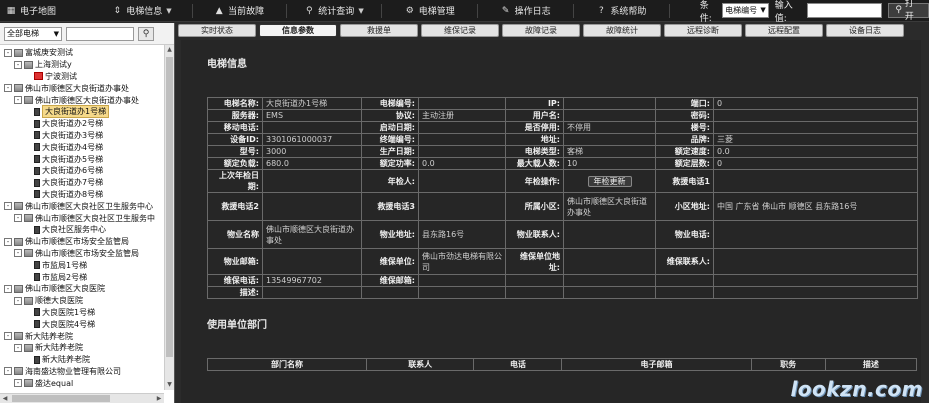 Image resolution: width=929 pixels, height=403 pixels. I want to click on scroll-down-icon: ▼, so click(169, 385).